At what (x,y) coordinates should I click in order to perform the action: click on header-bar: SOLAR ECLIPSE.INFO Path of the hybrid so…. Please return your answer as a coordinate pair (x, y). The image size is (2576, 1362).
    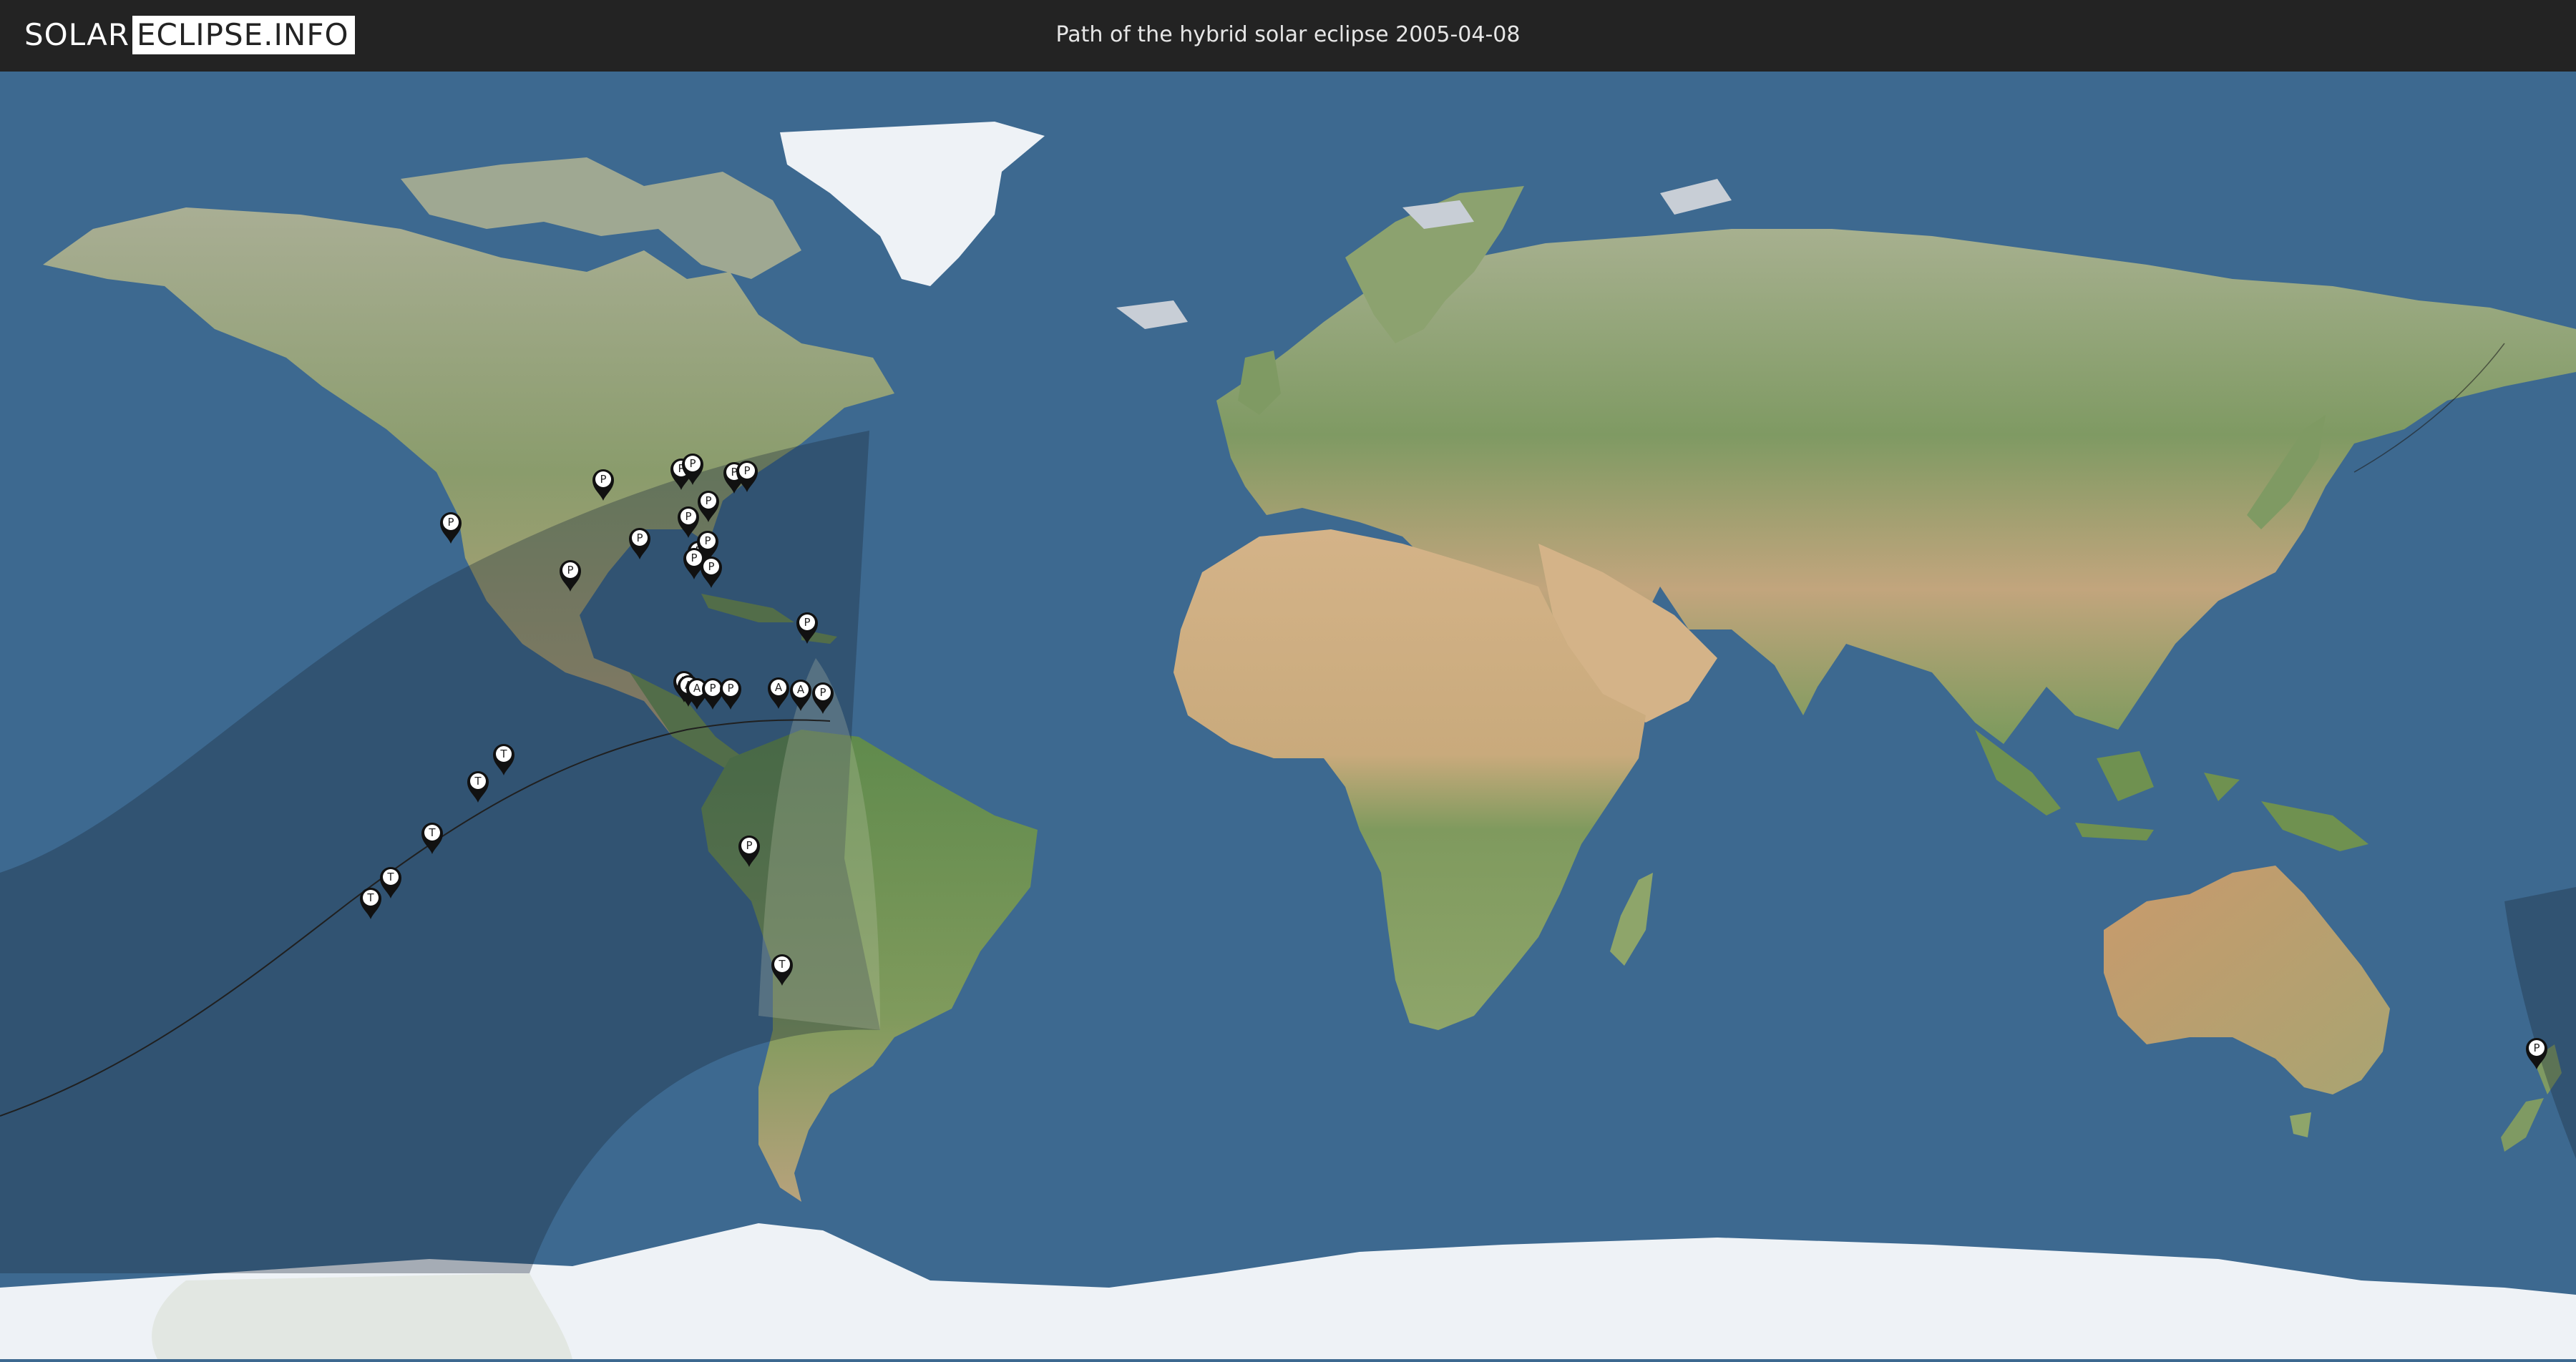
    Looking at the image, I should click on (1288, 36).